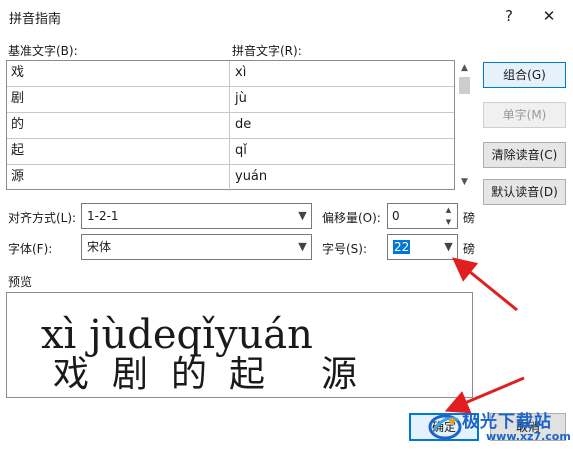 Image resolution: width=573 pixels, height=453 pixels. What do you see at coordinates (484, 335) in the screenshot?
I see `annotation-arrows` at bounding box center [484, 335].